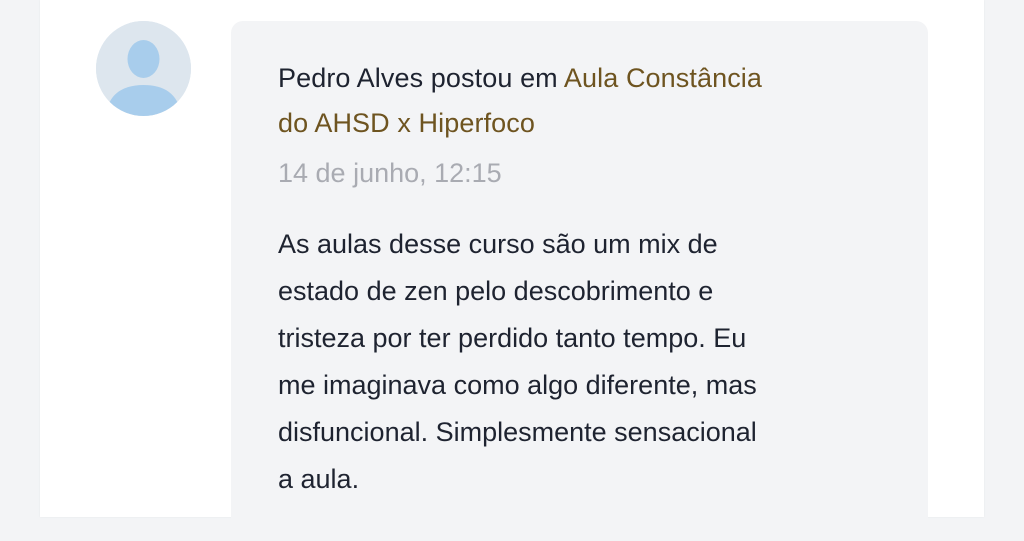  I want to click on user-silhouette-icon, so click(143, 68).